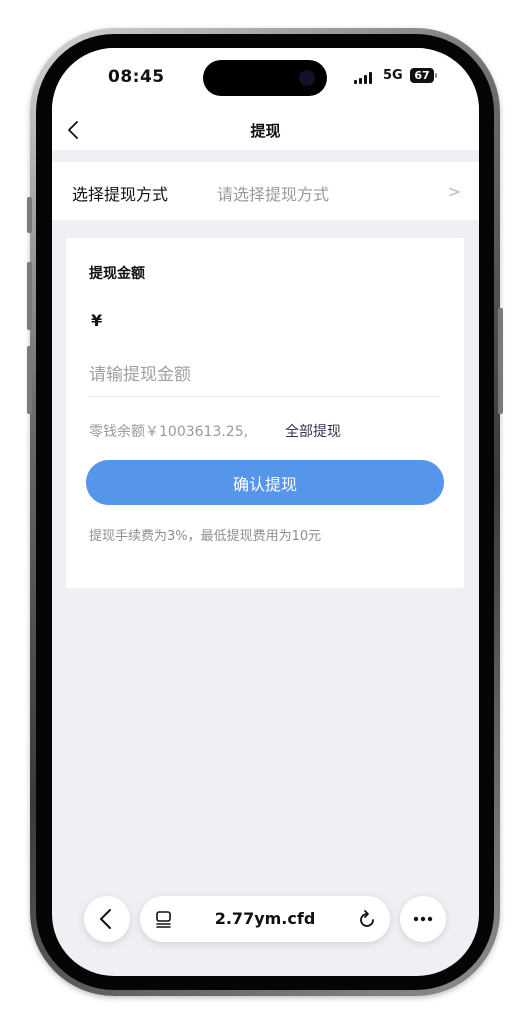 The width and height of the screenshot is (531, 1024). What do you see at coordinates (436, 75) in the screenshot?
I see `battery-tip` at bounding box center [436, 75].